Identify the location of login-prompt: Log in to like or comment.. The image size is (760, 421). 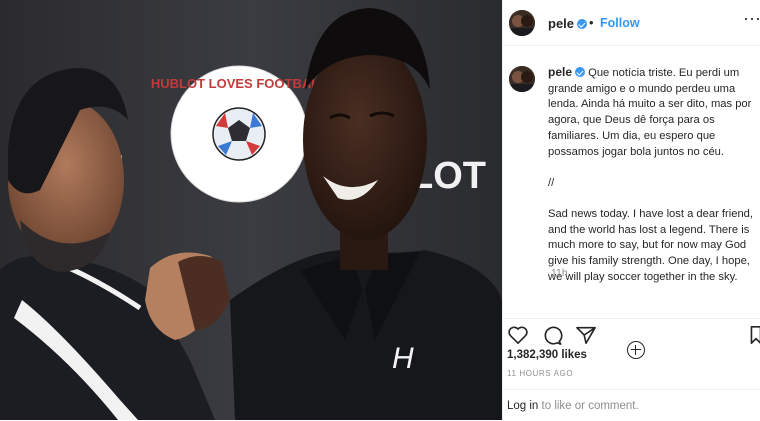
(631, 405).